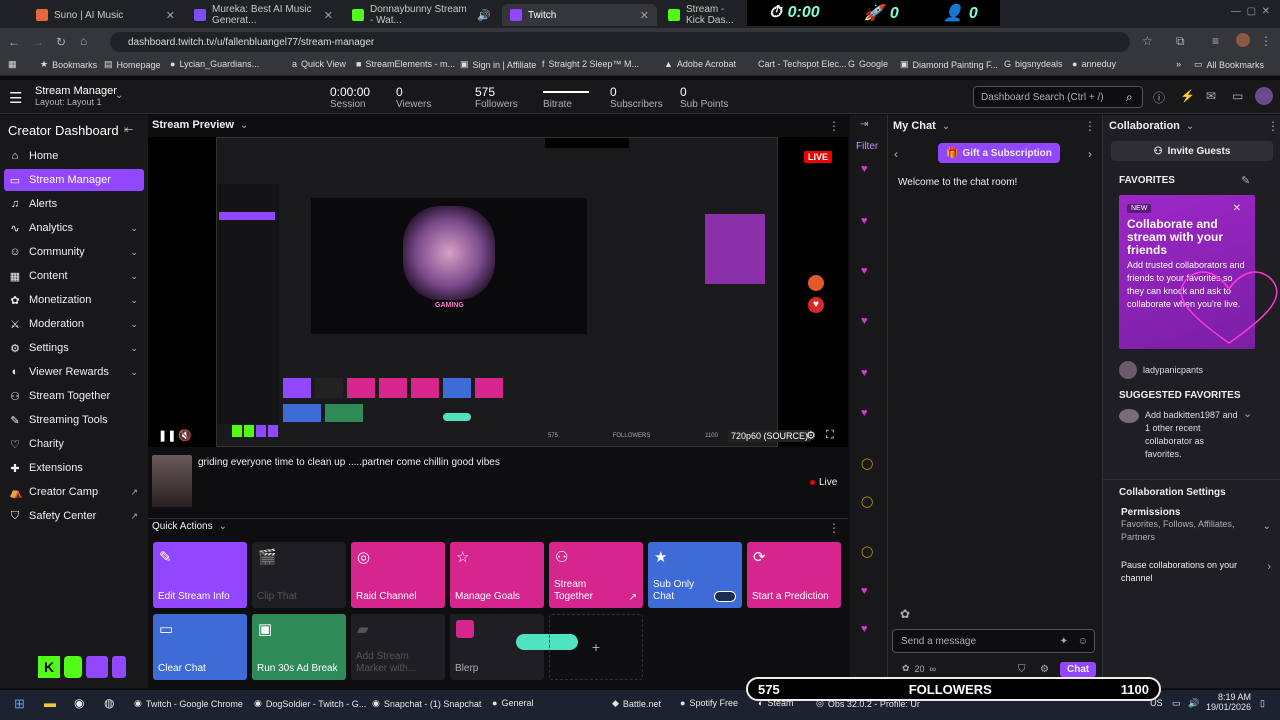 The image size is (1280, 720). I want to click on shield-icon: ⛉, so click(1022, 669).